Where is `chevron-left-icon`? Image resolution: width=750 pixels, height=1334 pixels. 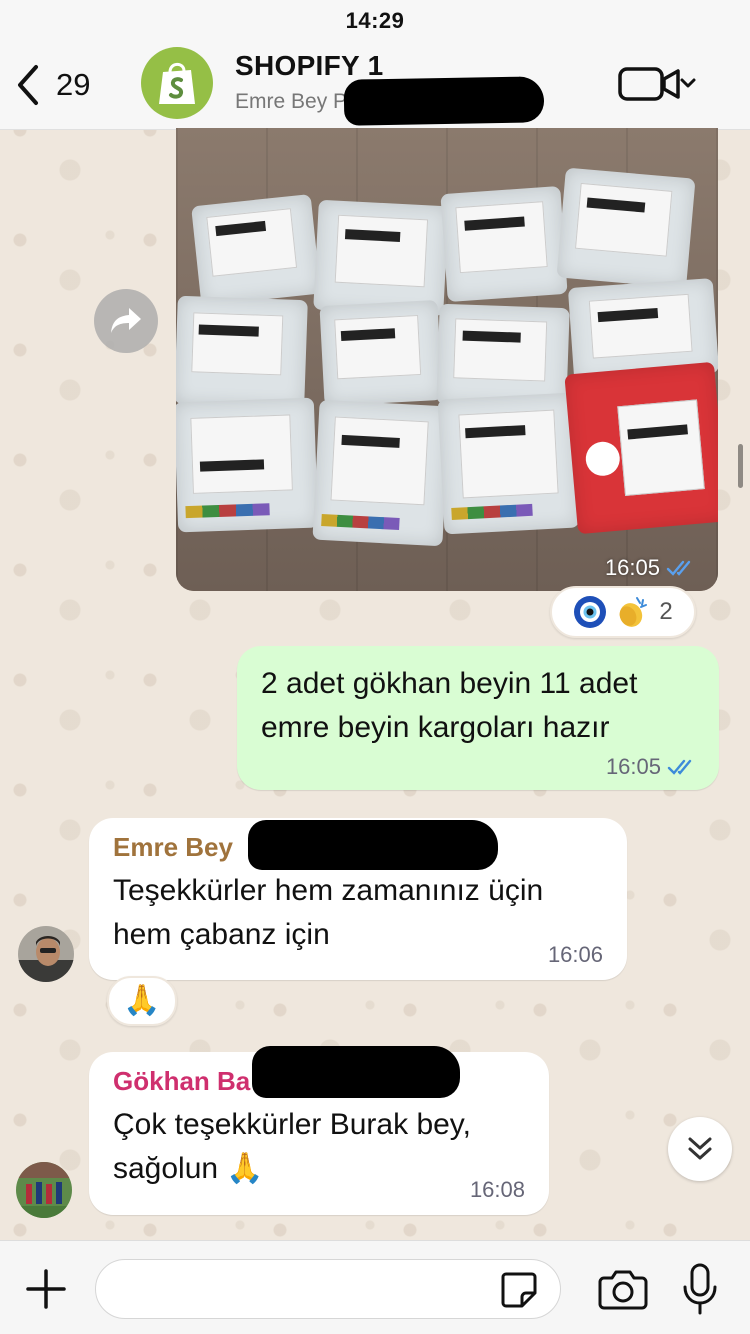
chevron-left-icon is located at coordinates (28, 85).